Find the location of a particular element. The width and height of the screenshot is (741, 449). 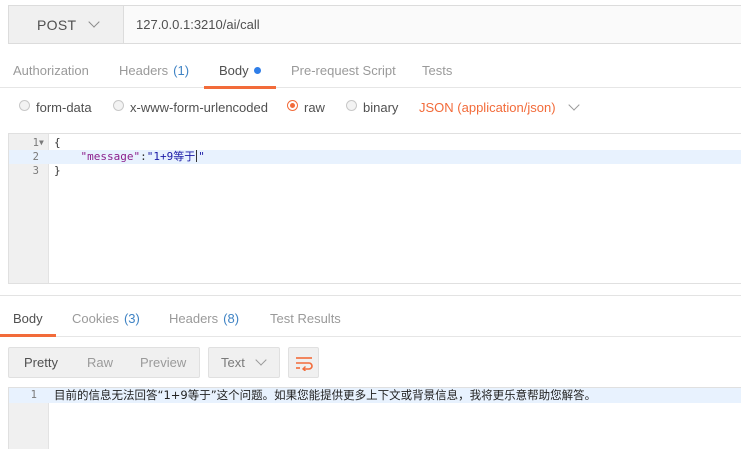

code-text: "message":"1+9等于 " is located at coordinates (129, 157).